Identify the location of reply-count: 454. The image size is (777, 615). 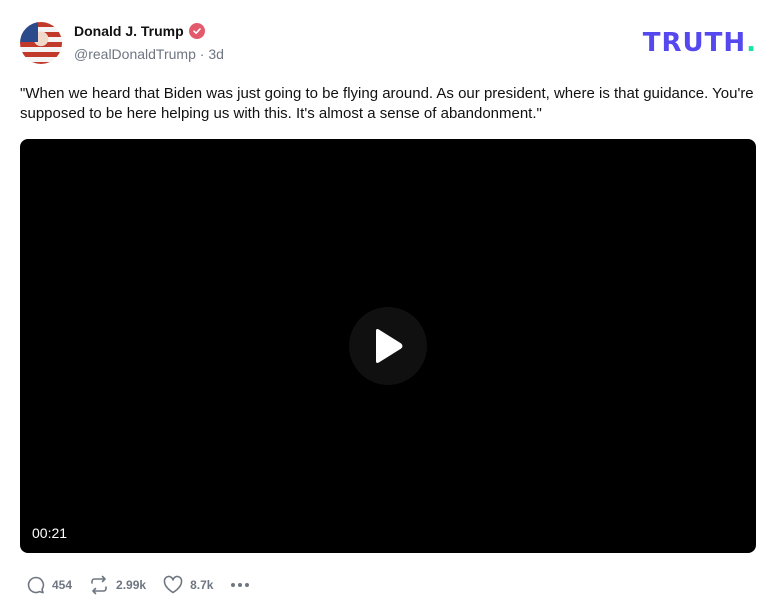
(62, 585).